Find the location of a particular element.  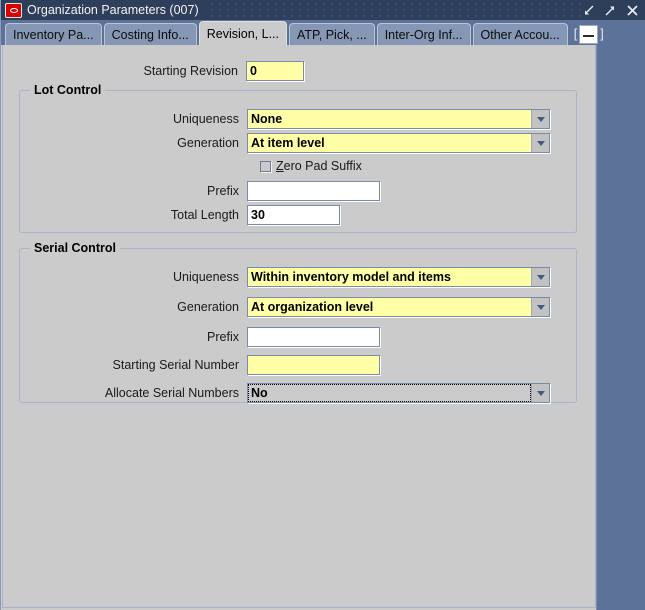

zero-pad-suffix-checkbox is located at coordinates (265, 166).